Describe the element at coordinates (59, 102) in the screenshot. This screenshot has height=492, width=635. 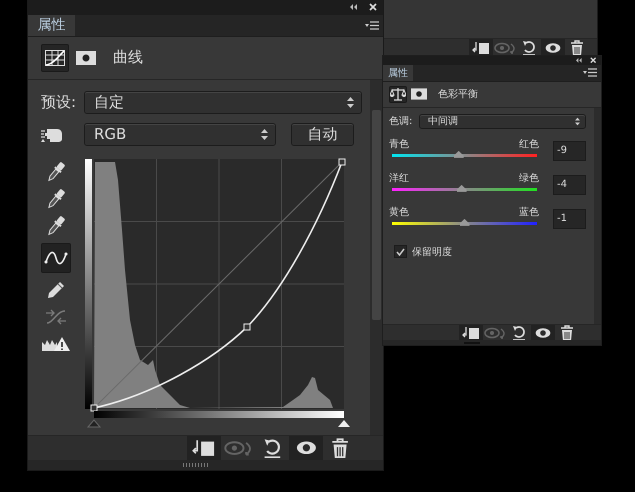
I see `preset-label: 预设:` at that location.